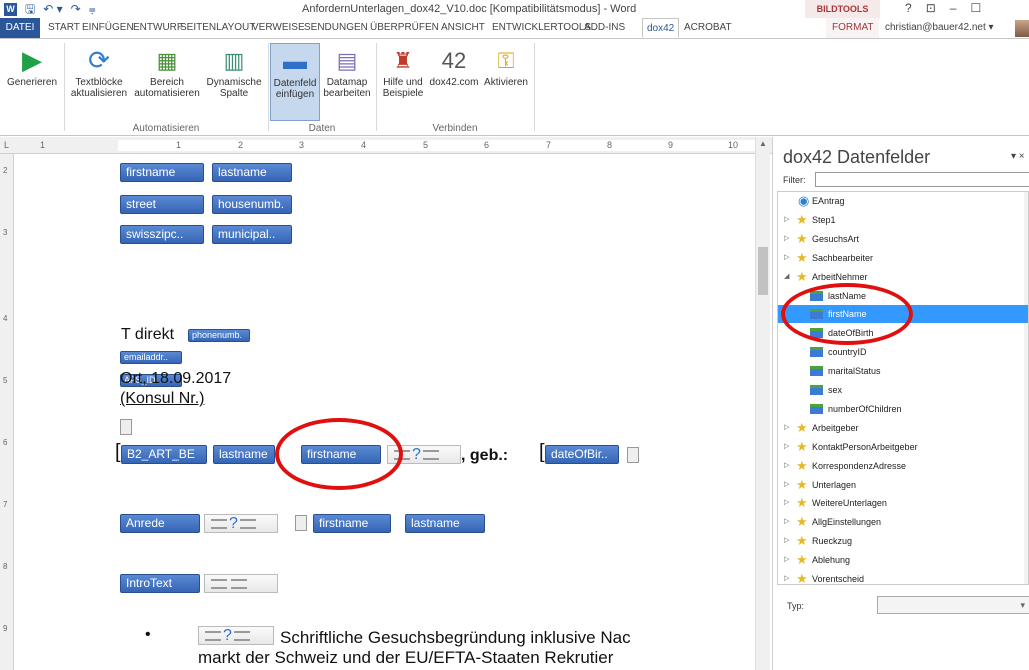  Describe the element at coordinates (903, 428) in the screenshot. I see `tree-node: ▷ ★ Arbeitgeber` at that location.